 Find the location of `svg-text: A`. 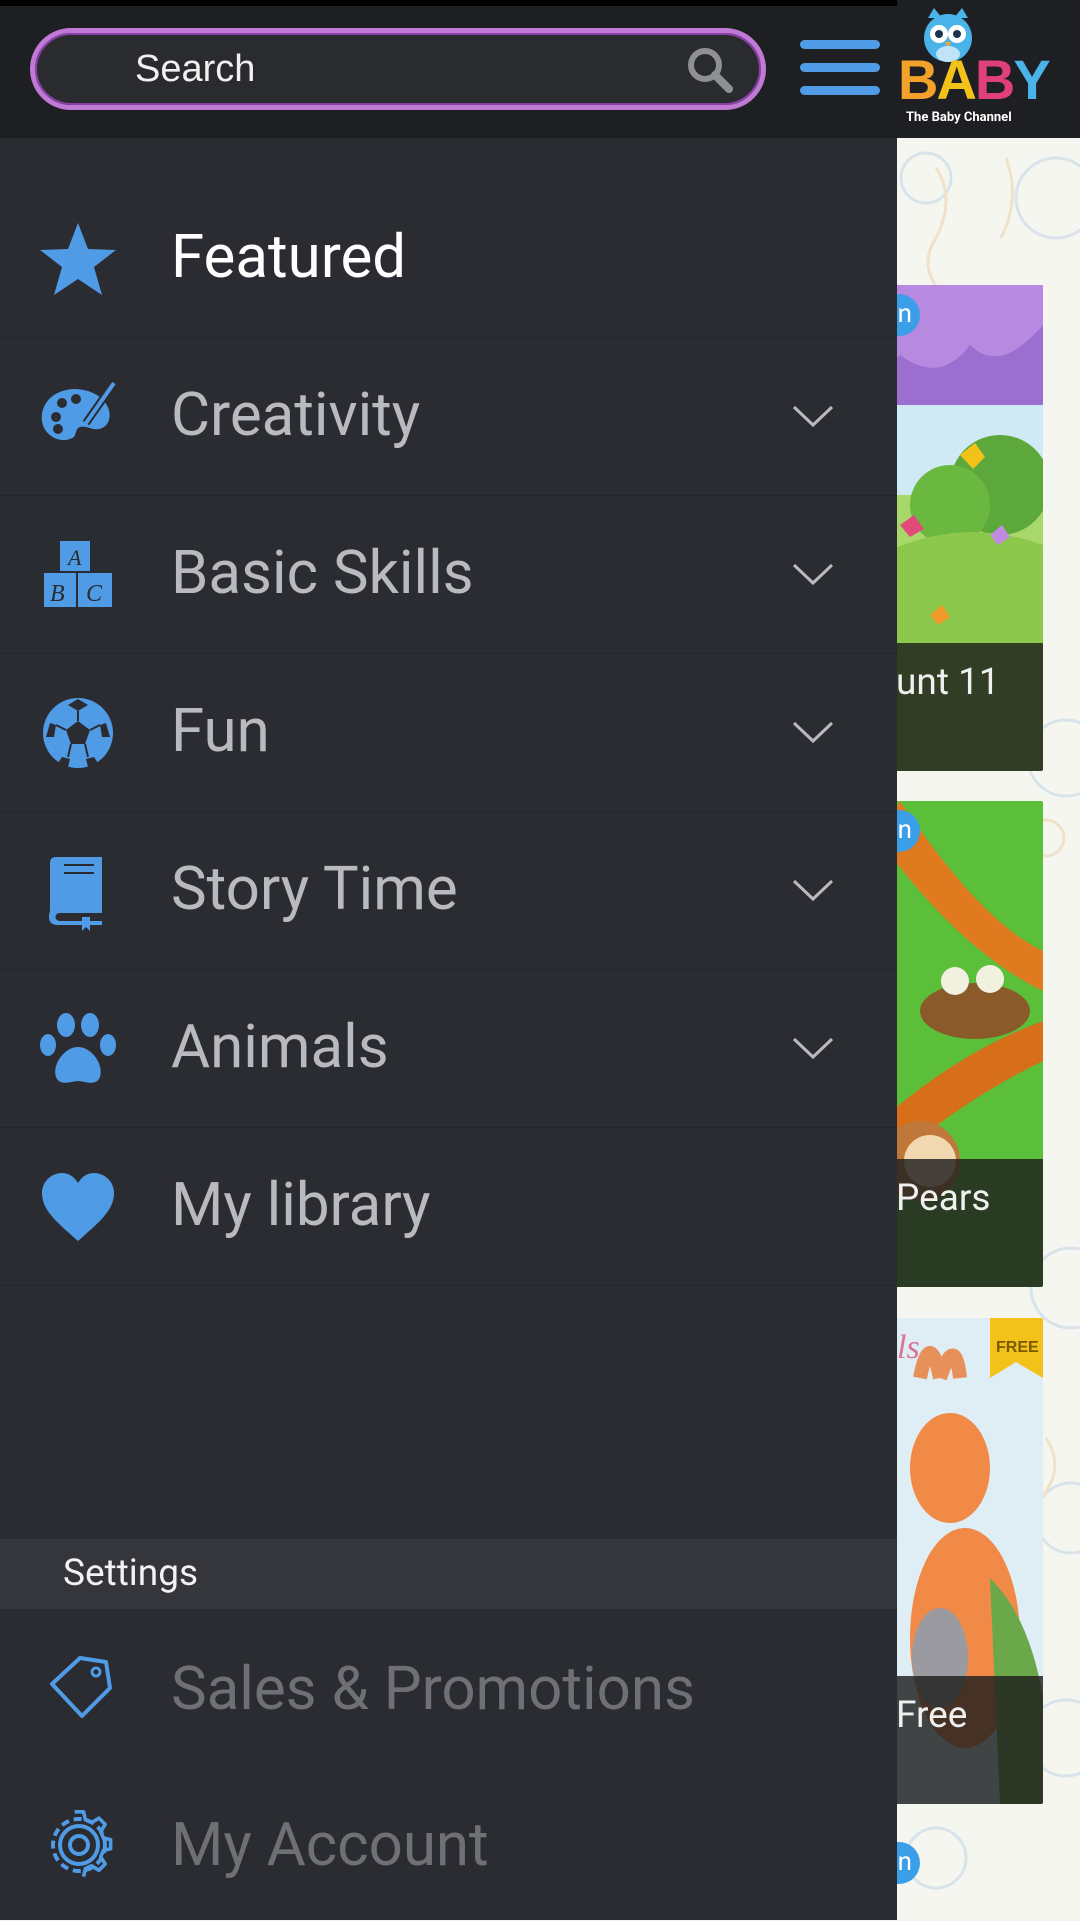

svg-text: A is located at coordinates (74, 557).